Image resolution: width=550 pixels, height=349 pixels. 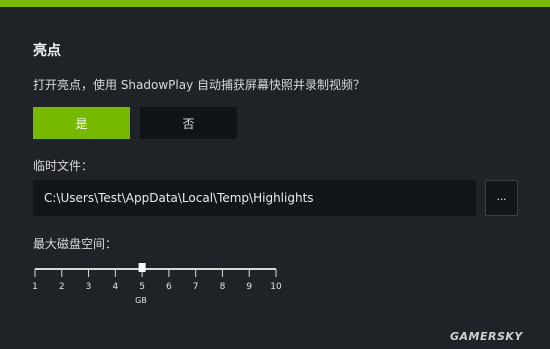 What do you see at coordinates (249, 287) in the screenshot?
I see `slider-tick-label: 9` at bounding box center [249, 287].